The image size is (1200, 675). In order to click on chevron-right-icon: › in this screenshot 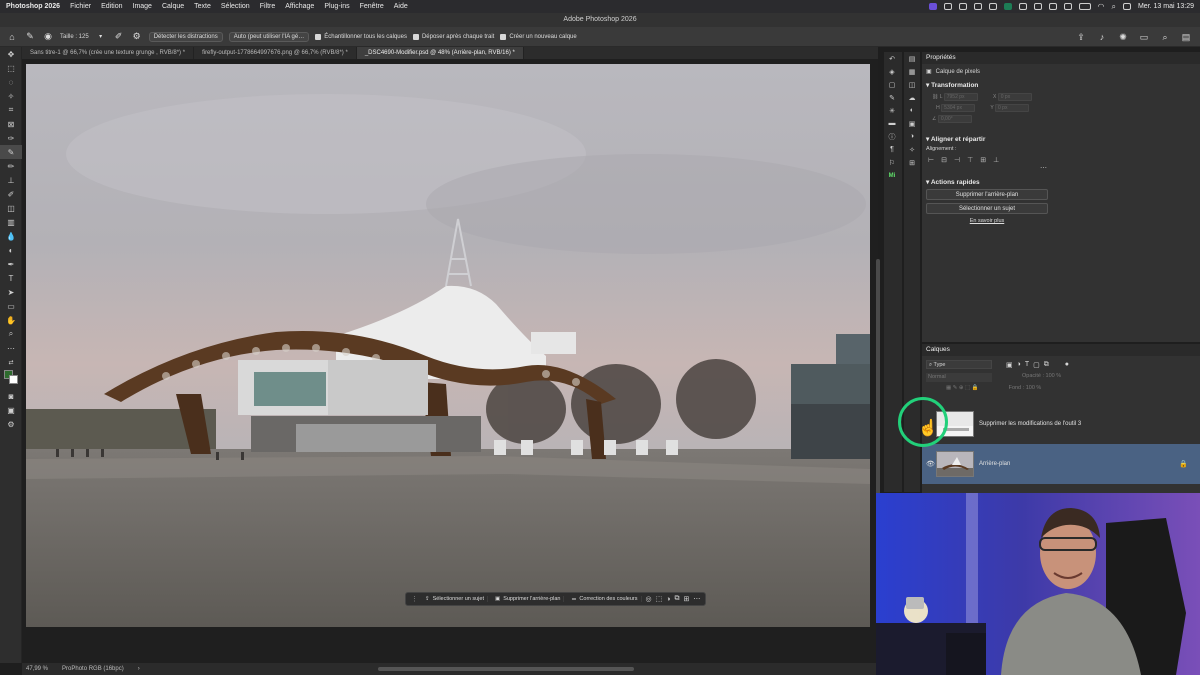, I will do `click(139, 669)`.